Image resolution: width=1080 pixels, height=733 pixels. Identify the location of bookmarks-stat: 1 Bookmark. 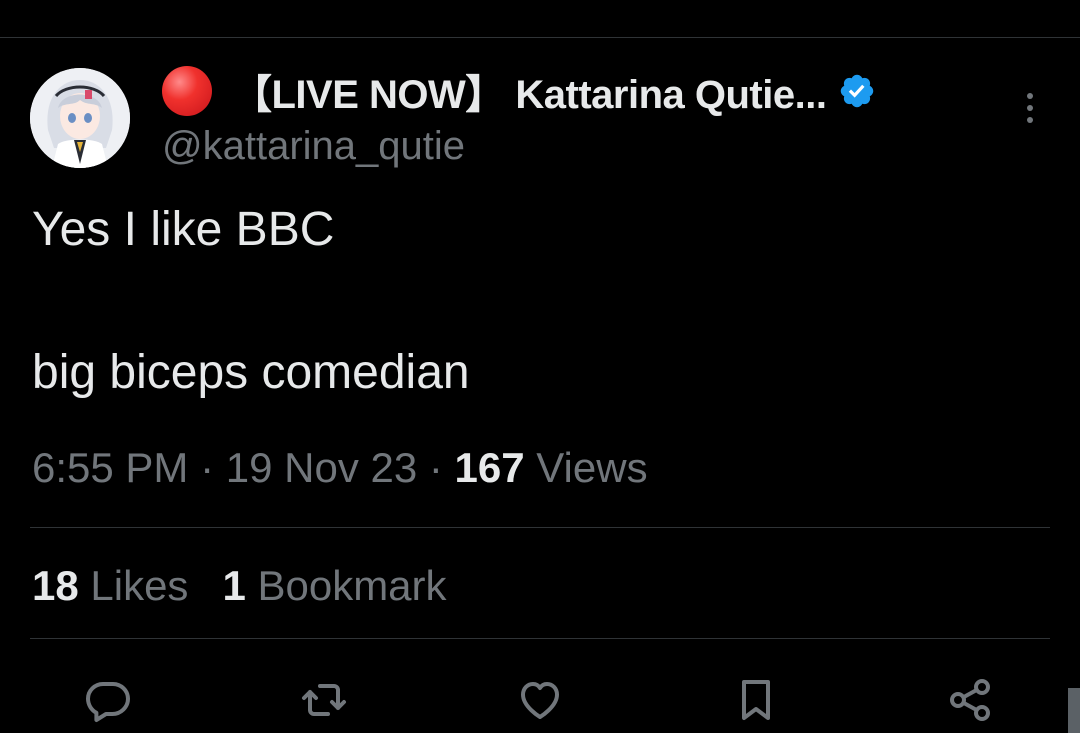
(334, 585).